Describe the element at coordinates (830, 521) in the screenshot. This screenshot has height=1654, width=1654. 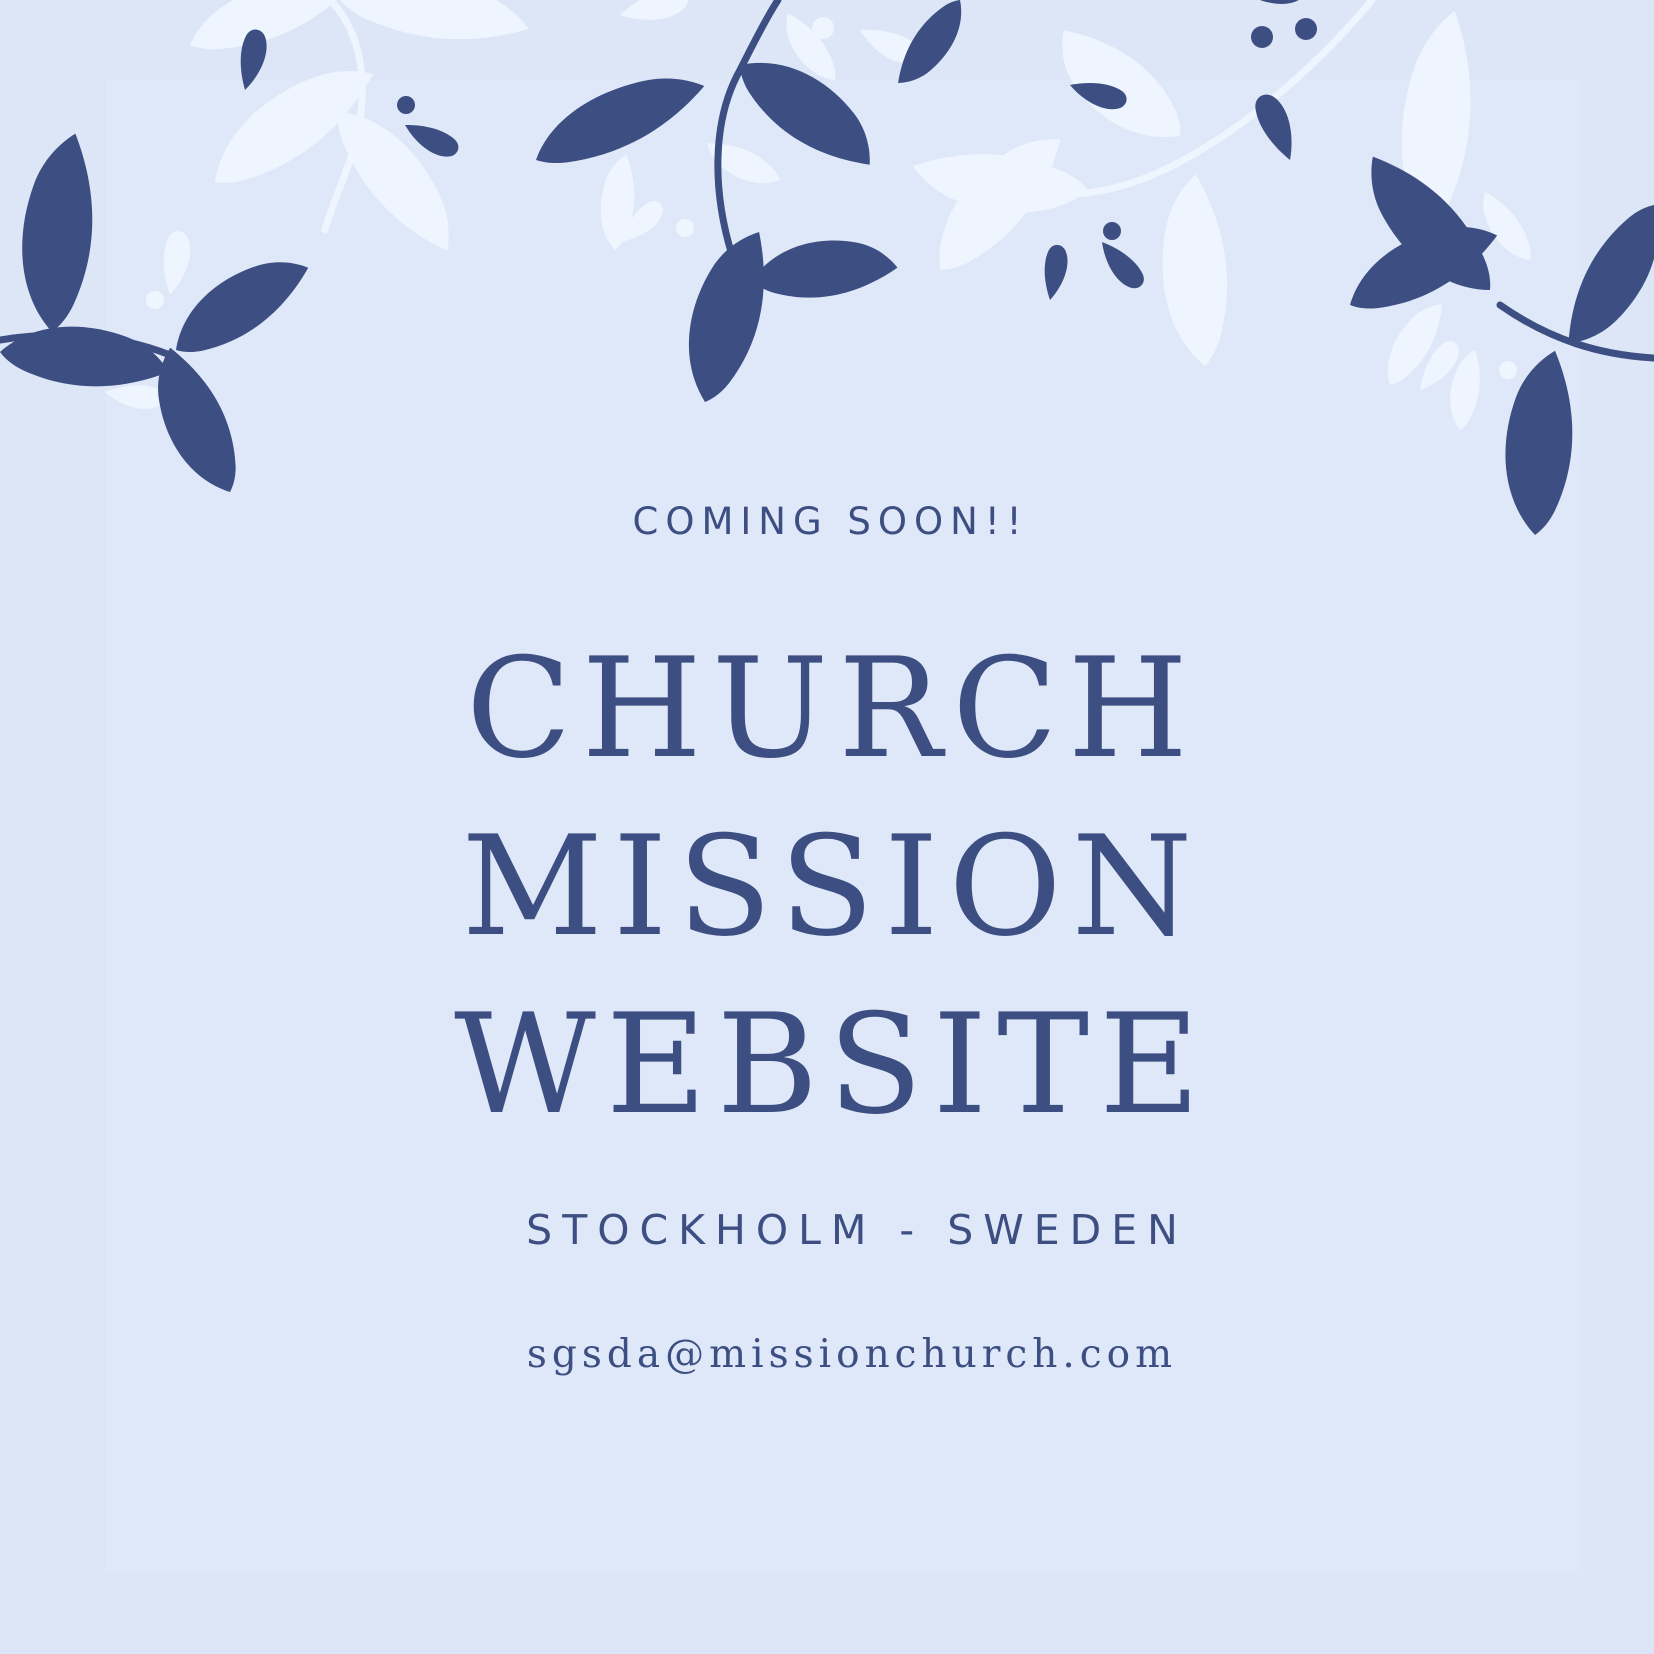
I see `coming-soon-text: COMING SOON!!` at that location.